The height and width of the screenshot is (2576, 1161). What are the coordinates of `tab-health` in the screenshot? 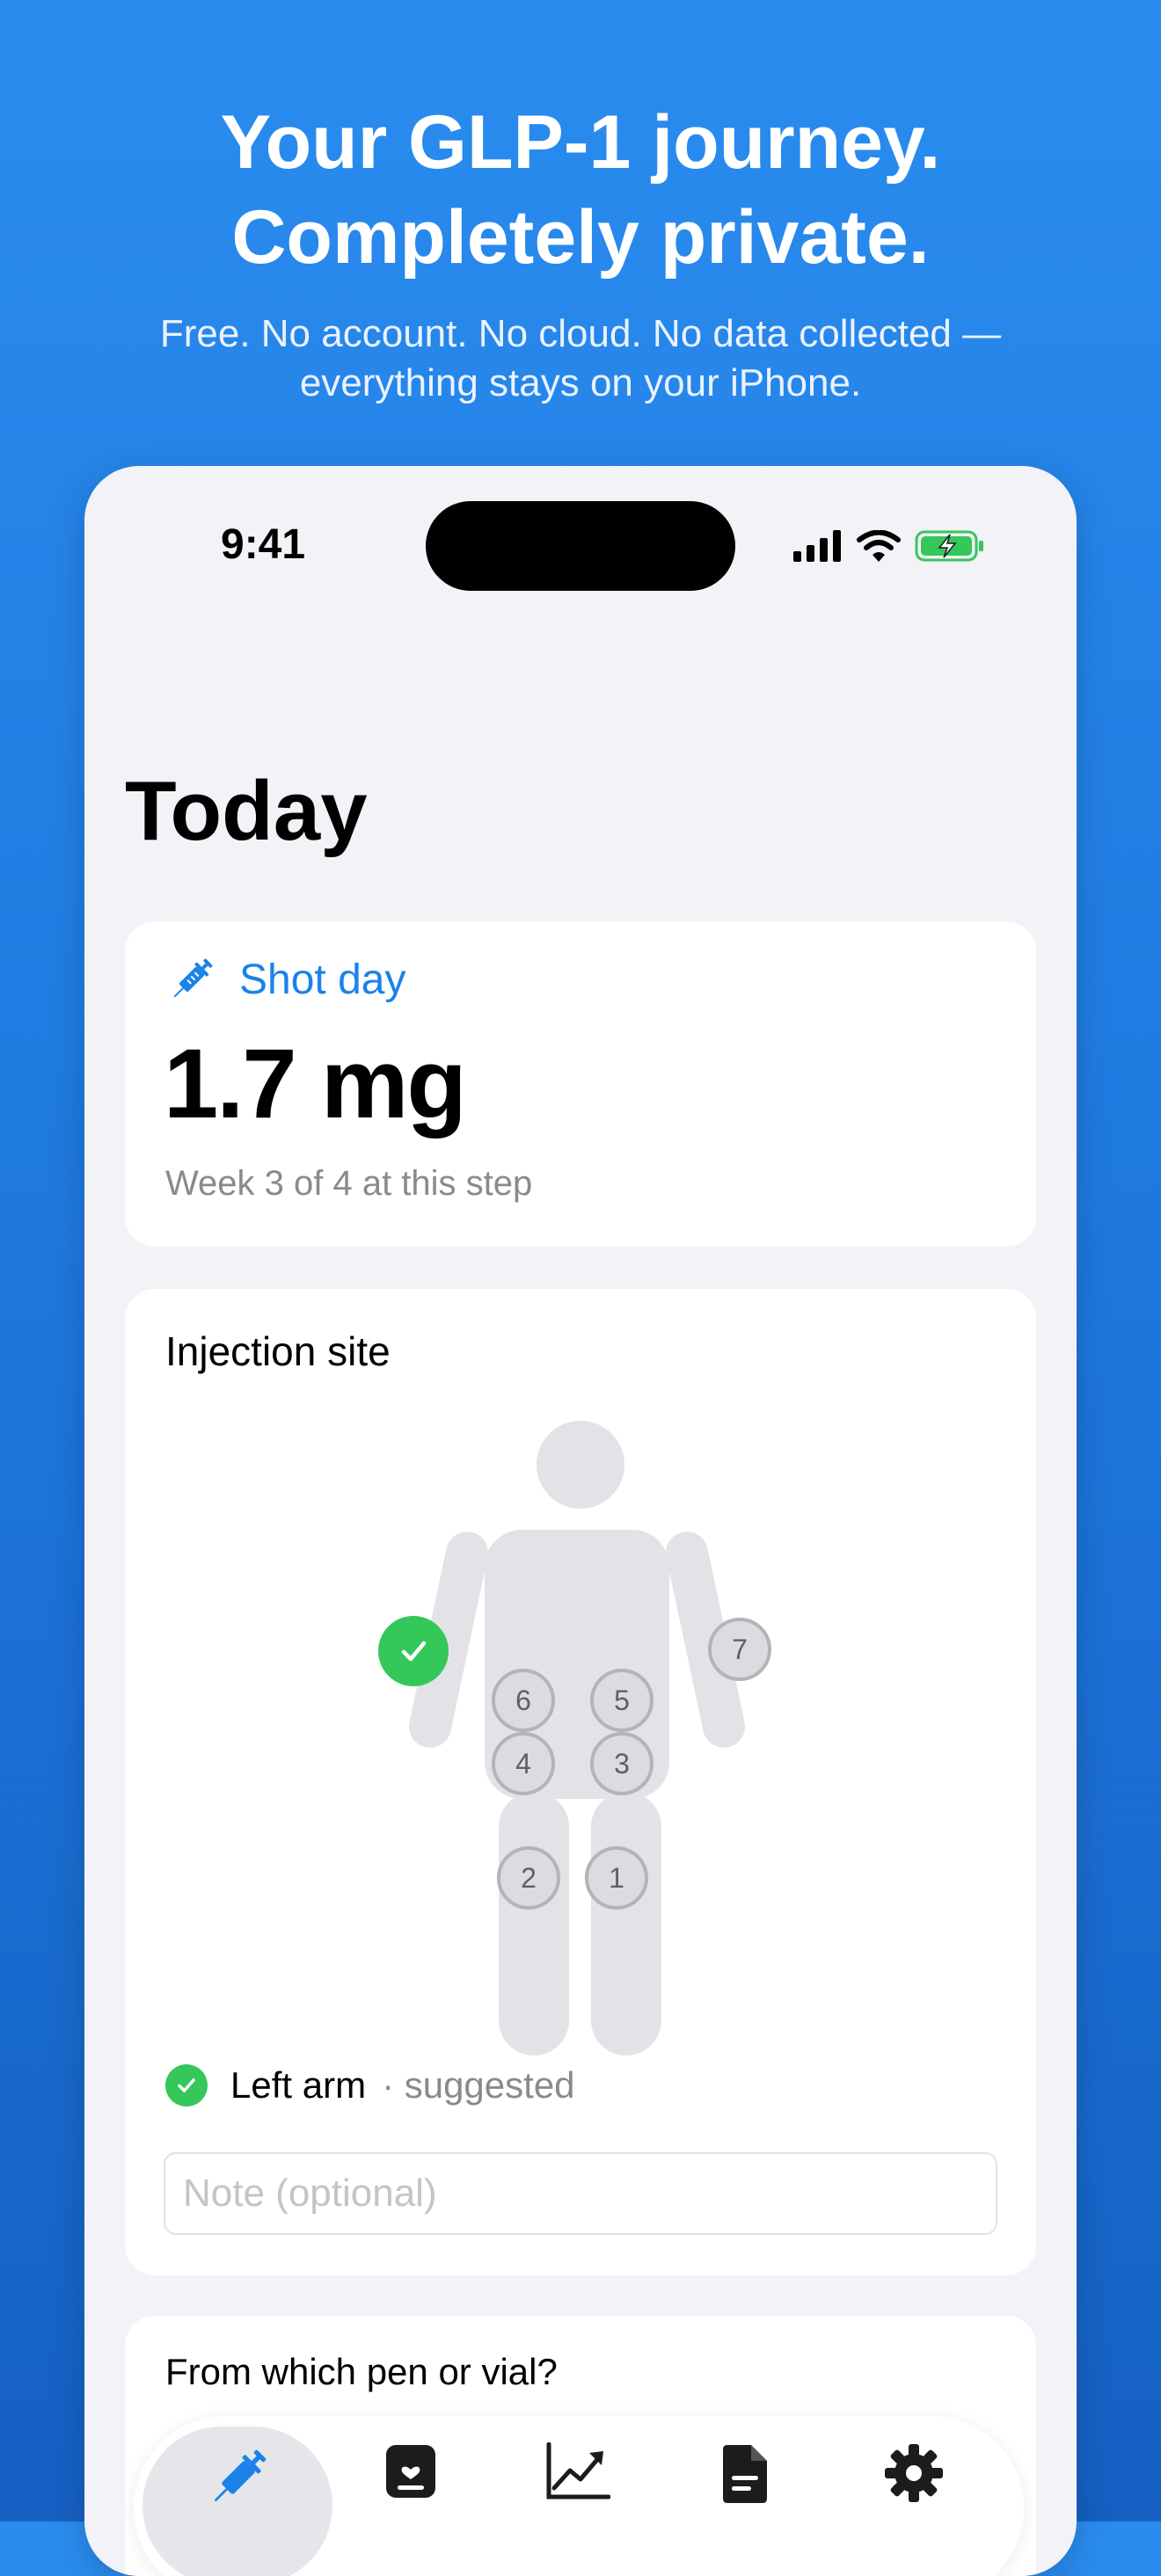 It's located at (410, 2490).